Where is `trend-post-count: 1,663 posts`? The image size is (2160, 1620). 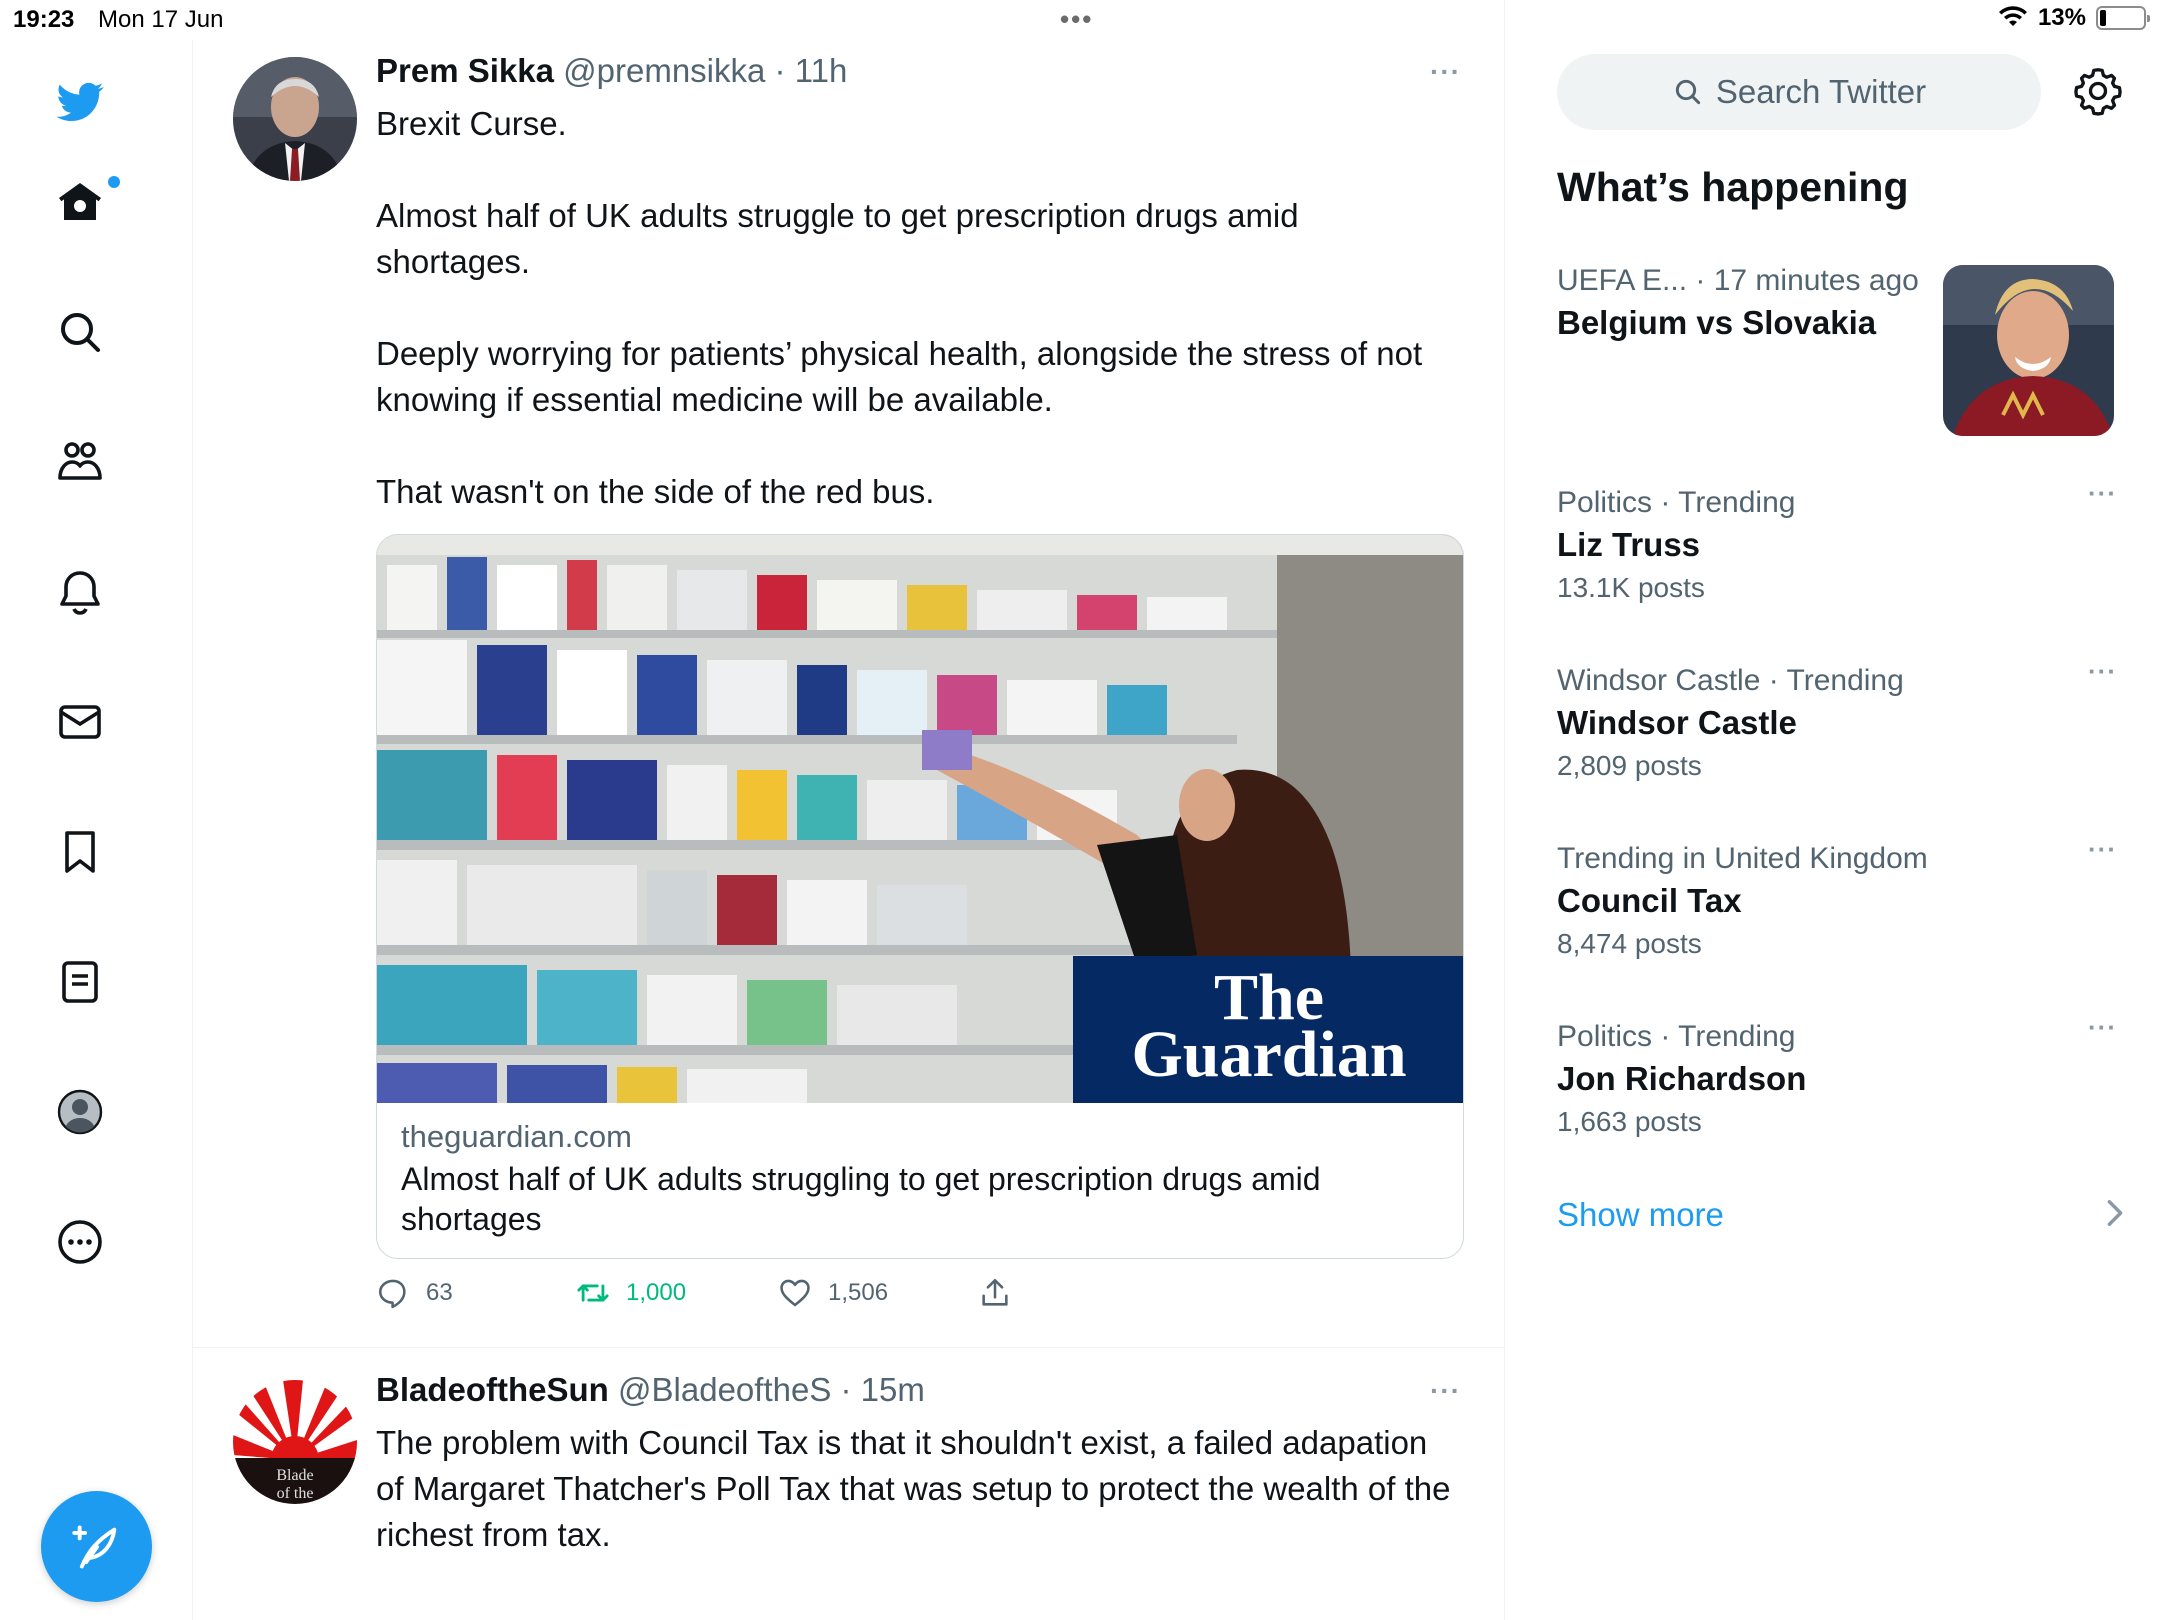
trend-post-count: 1,663 posts is located at coordinates (1629, 1121).